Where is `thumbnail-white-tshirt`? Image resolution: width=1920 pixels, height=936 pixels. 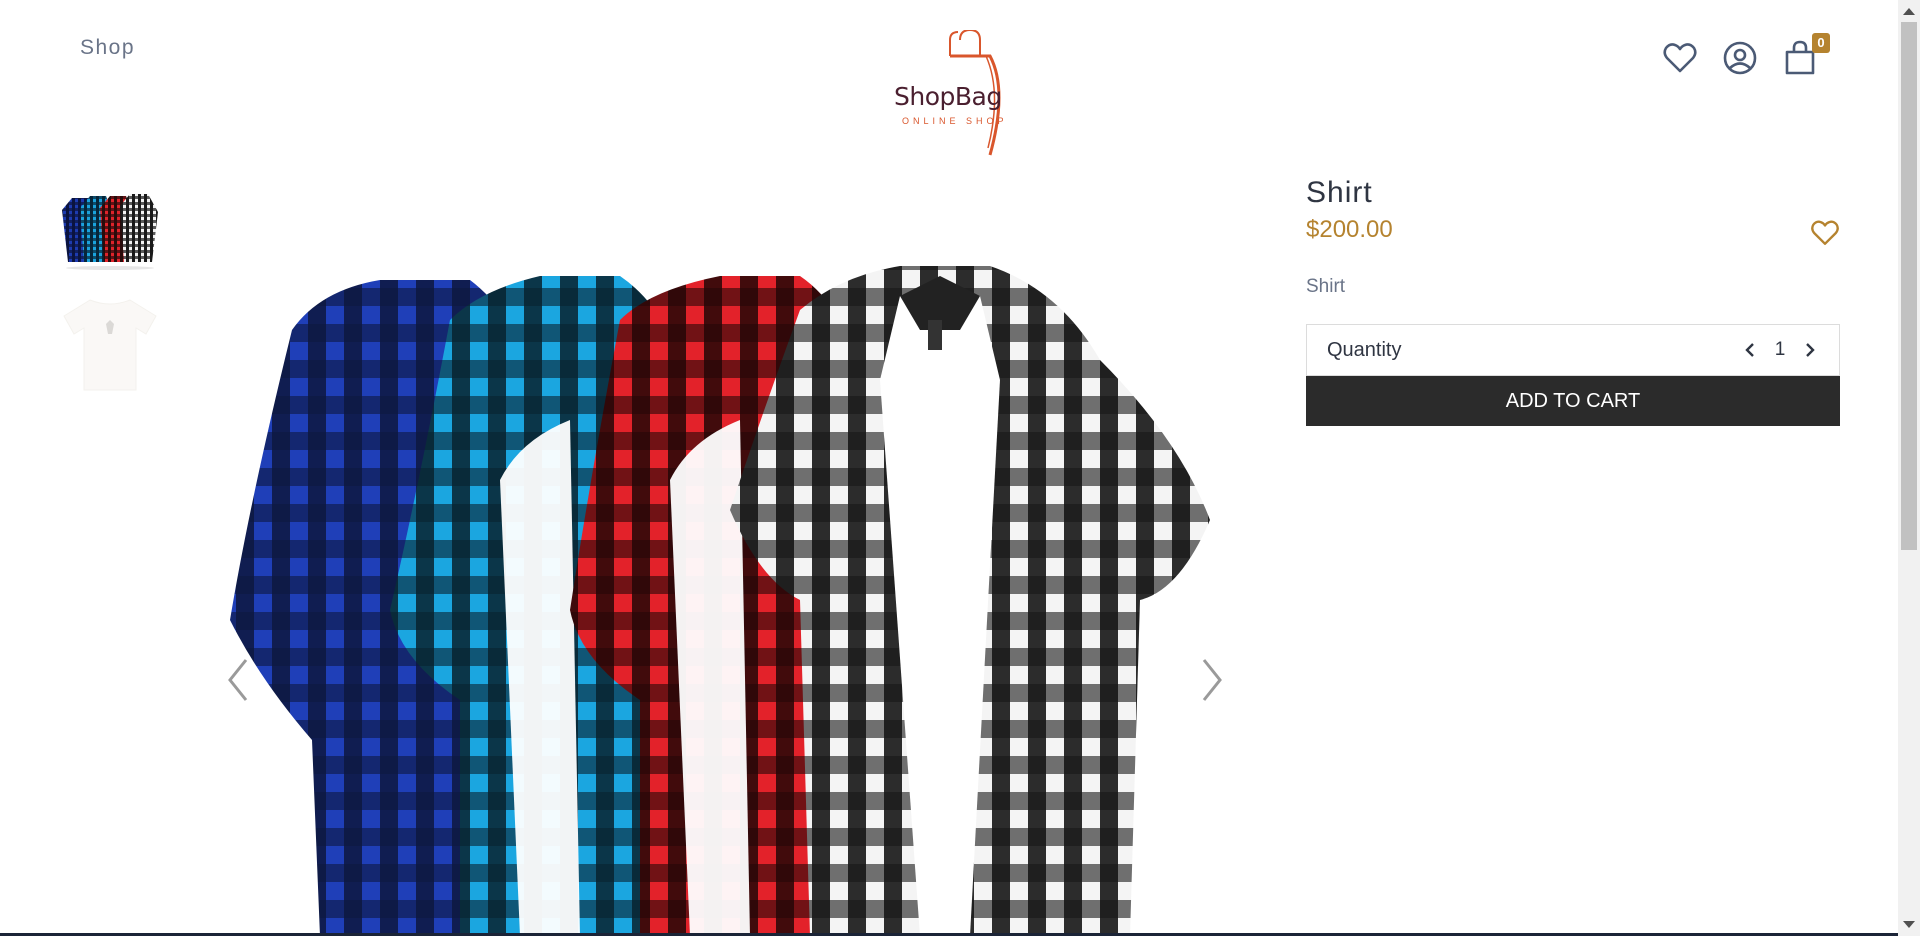
thumbnail-white-tshirt is located at coordinates (110, 344).